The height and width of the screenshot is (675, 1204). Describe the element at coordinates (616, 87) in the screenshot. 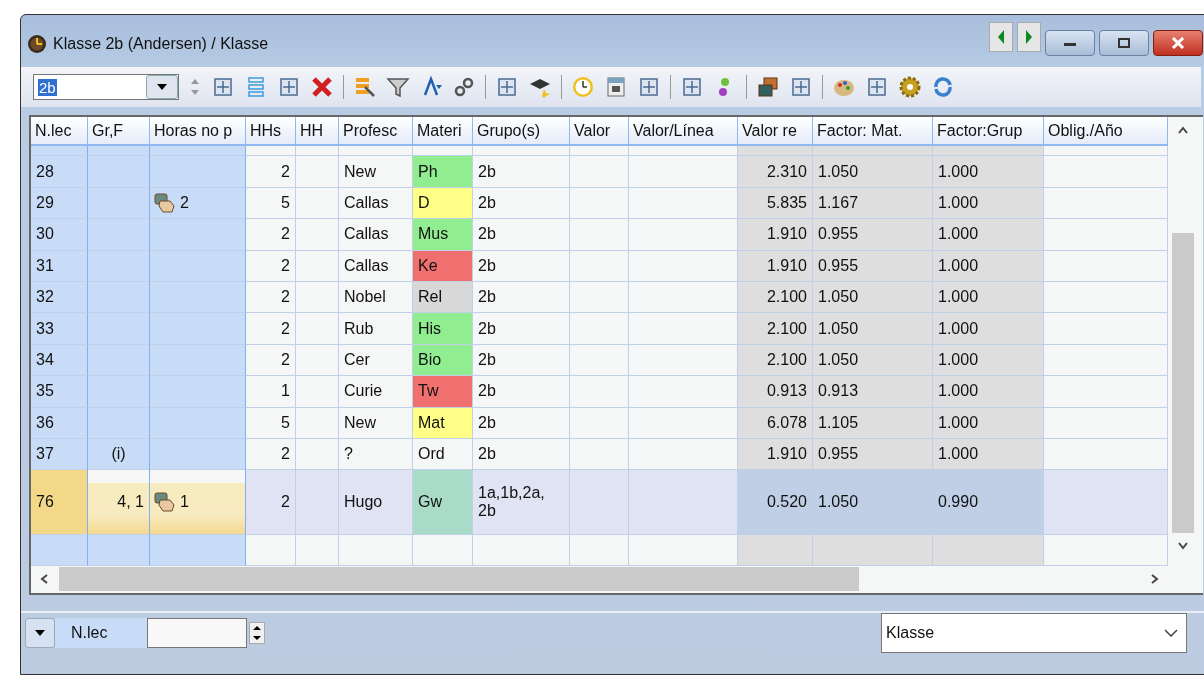

I see `calendar-icon` at that location.